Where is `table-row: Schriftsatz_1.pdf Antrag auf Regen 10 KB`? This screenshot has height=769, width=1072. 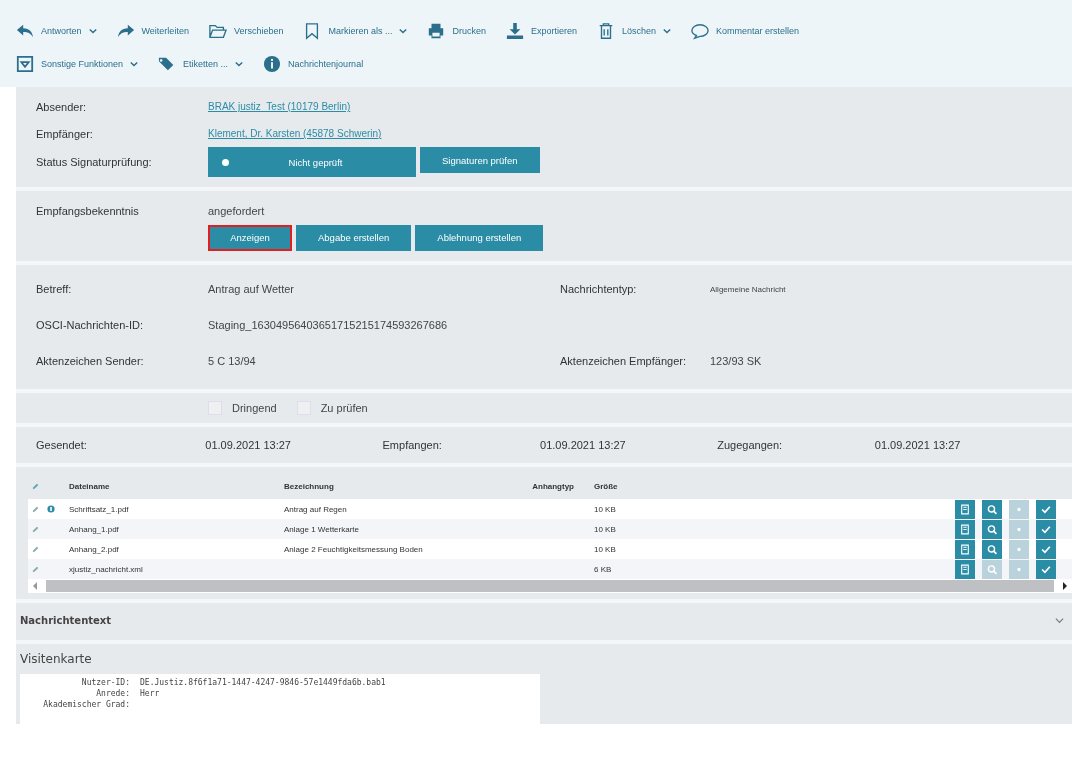 table-row: Schriftsatz_1.pdf Antrag auf Regen 10 KB is located at coordinates (550, 509).